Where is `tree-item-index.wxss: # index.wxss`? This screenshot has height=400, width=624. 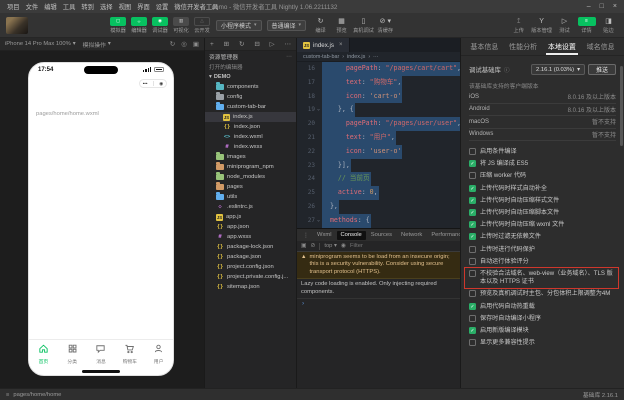
tree-item-index.wxss: # index.wxss is located at coordinates (250, 147).